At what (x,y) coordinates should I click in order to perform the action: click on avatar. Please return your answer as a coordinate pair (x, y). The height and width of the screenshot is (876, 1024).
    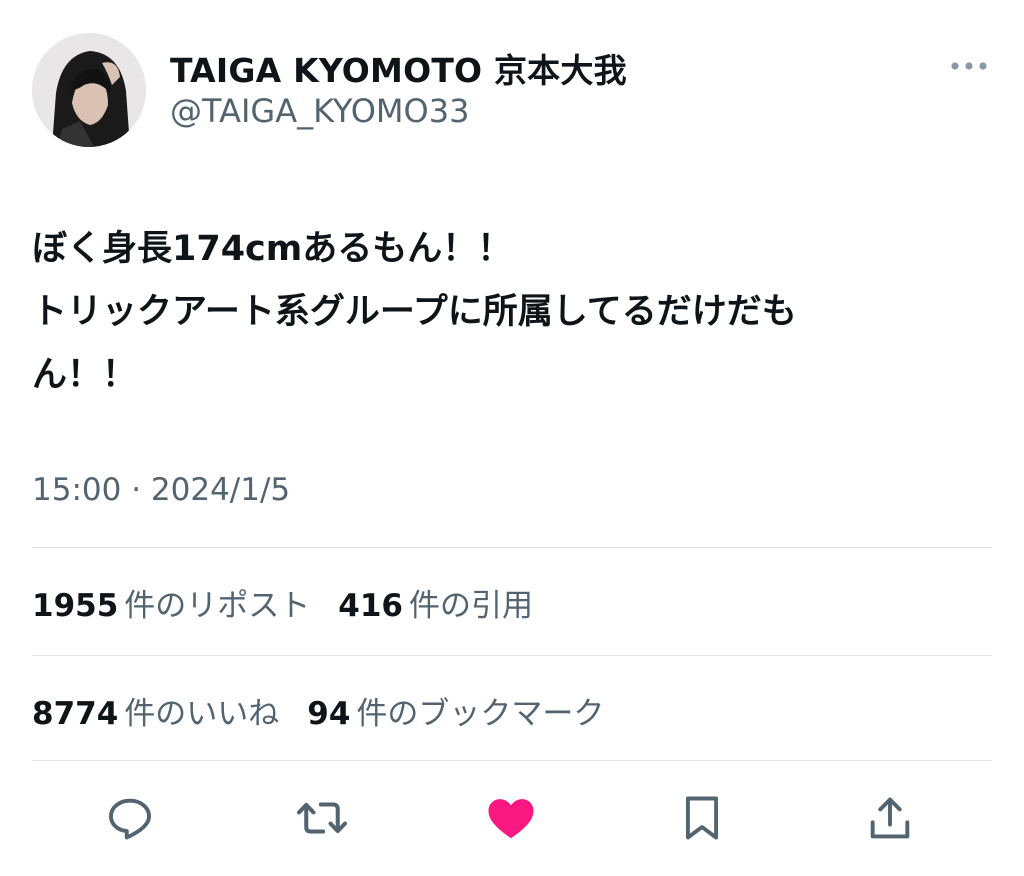
    Looking at the image, I should click on (89, 90).